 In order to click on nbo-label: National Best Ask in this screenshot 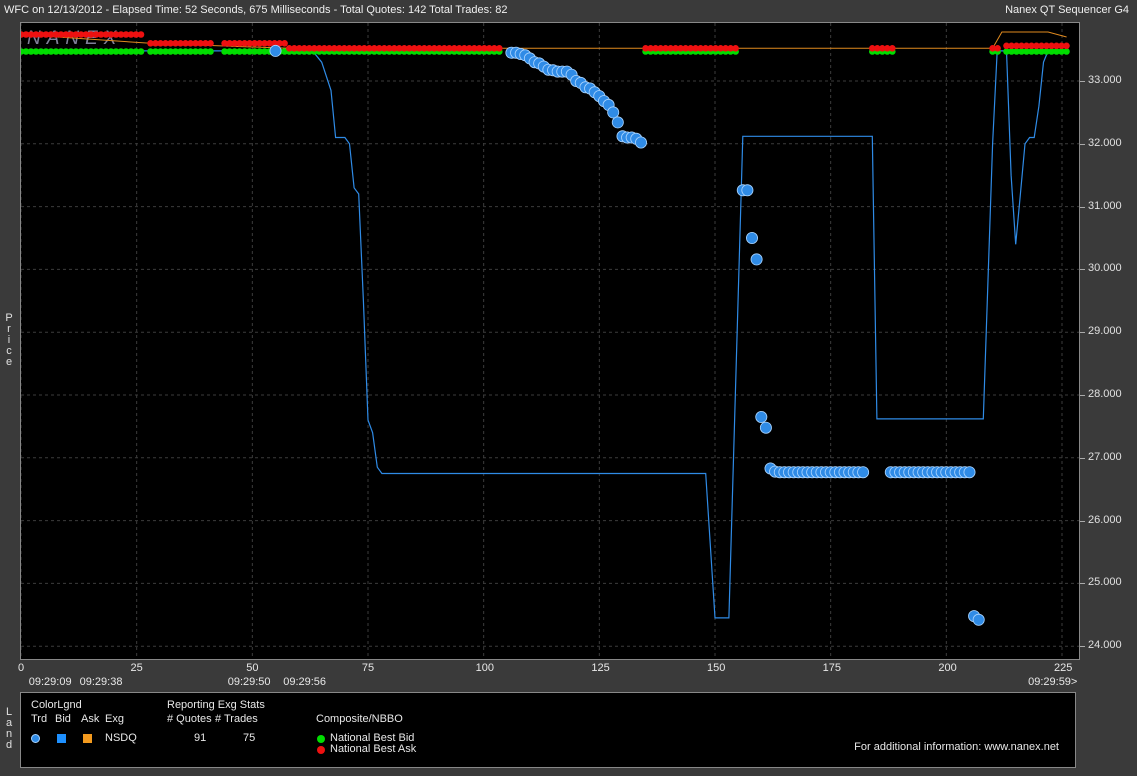, I will do `click(373, 749)`.